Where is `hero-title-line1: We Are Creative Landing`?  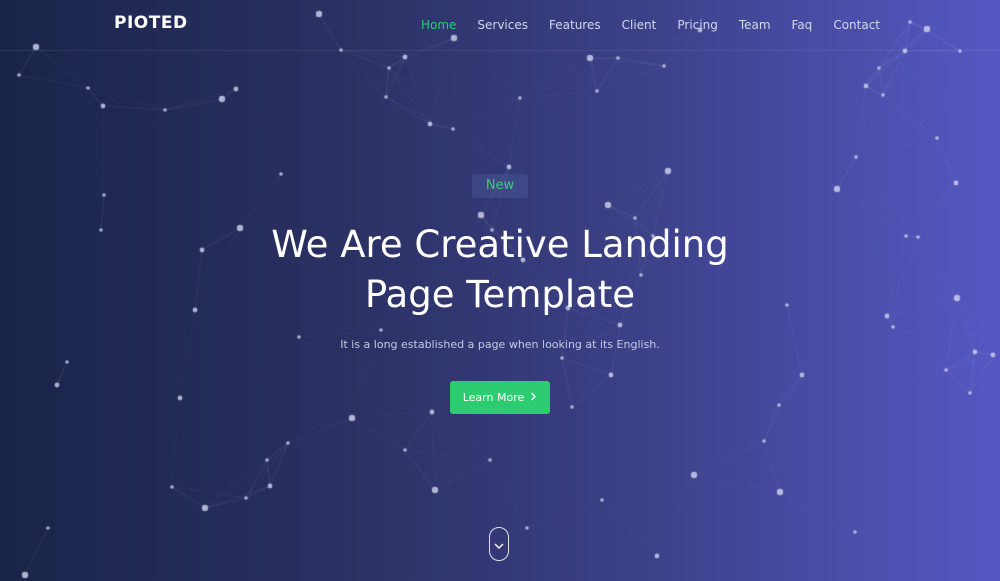
hero-title-line1: We Are Creative Landing is located at coordinates (500, 244).